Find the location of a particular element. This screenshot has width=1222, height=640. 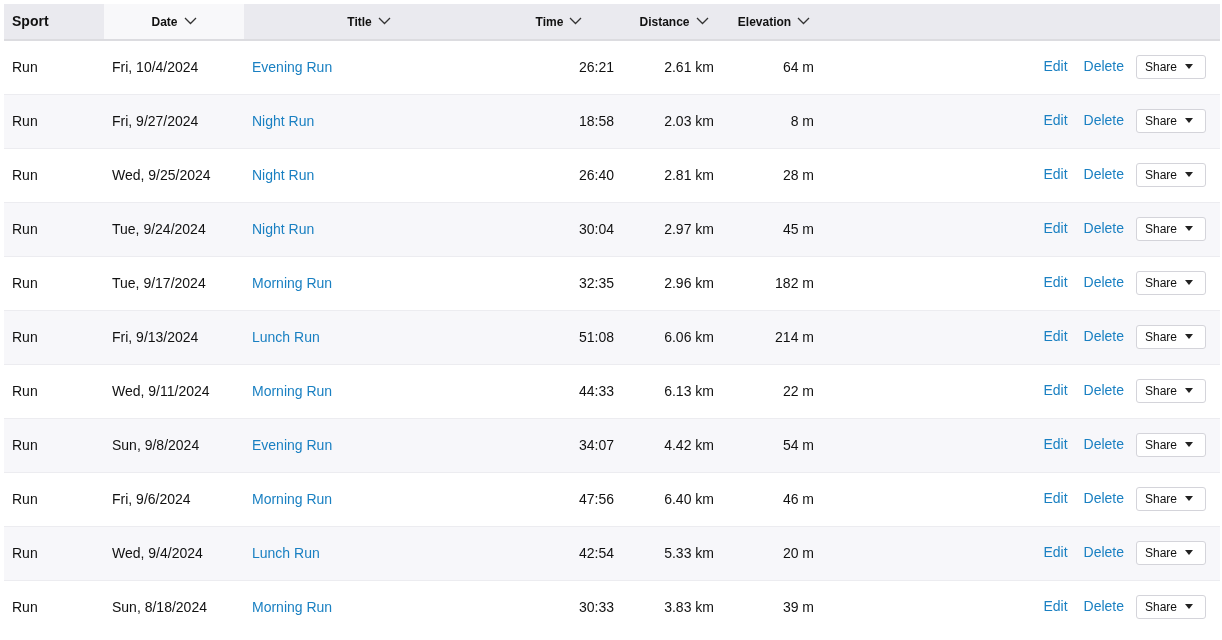

date-cell: Sun, 9/8/2024 is located at coordinates (156, 444).